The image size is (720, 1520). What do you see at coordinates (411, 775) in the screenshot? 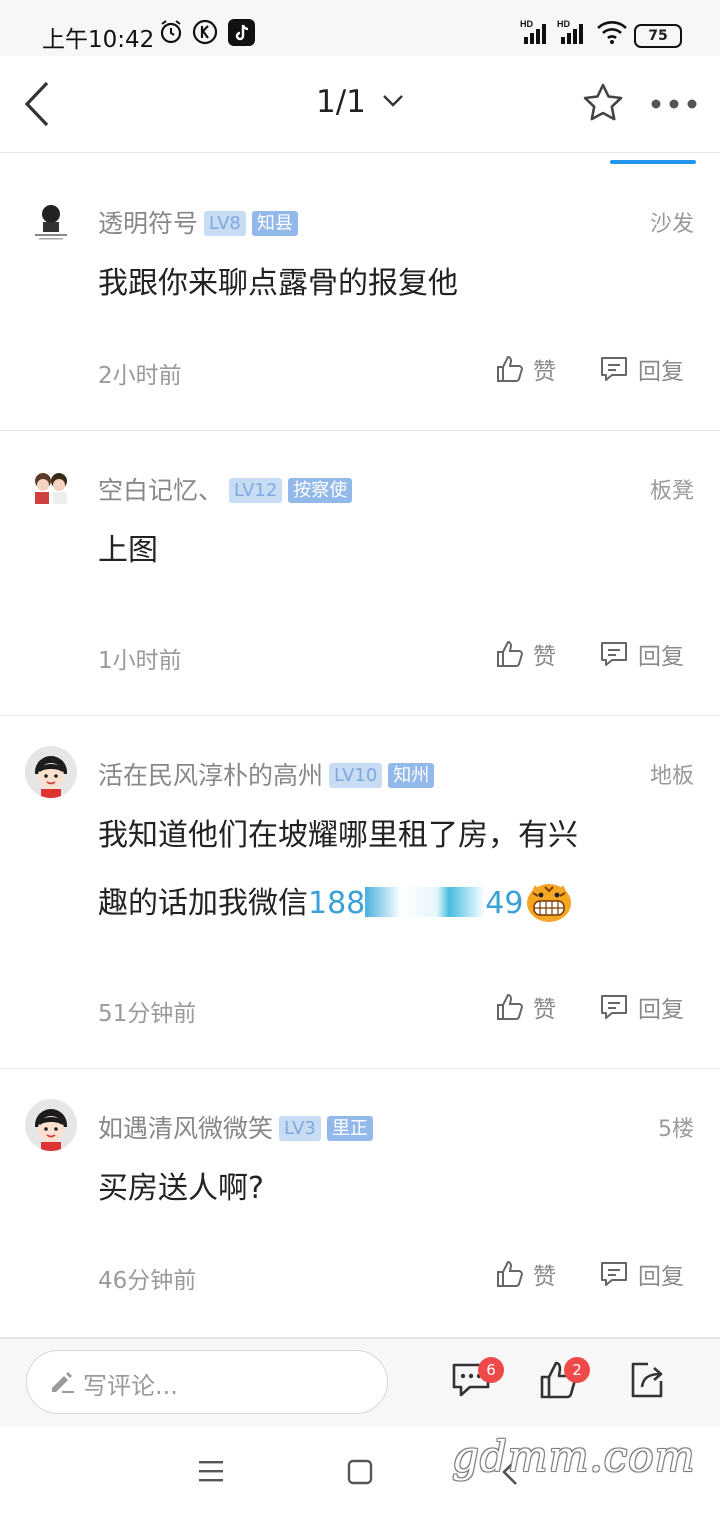
I see `title-badge: 知州` at bounding box center [411, 775].